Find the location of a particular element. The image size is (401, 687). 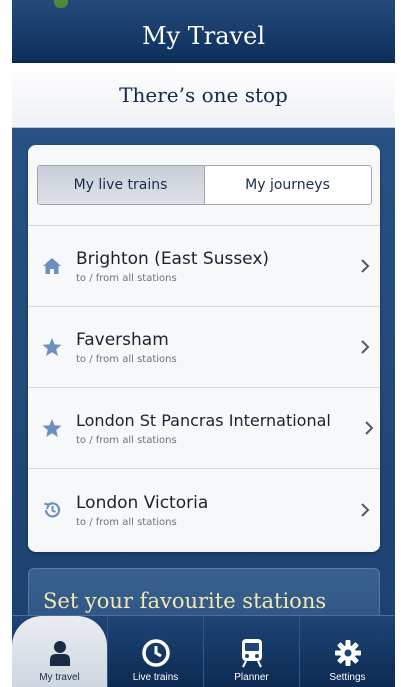

banner: There’s one stop is located at coordinates (203, 95).